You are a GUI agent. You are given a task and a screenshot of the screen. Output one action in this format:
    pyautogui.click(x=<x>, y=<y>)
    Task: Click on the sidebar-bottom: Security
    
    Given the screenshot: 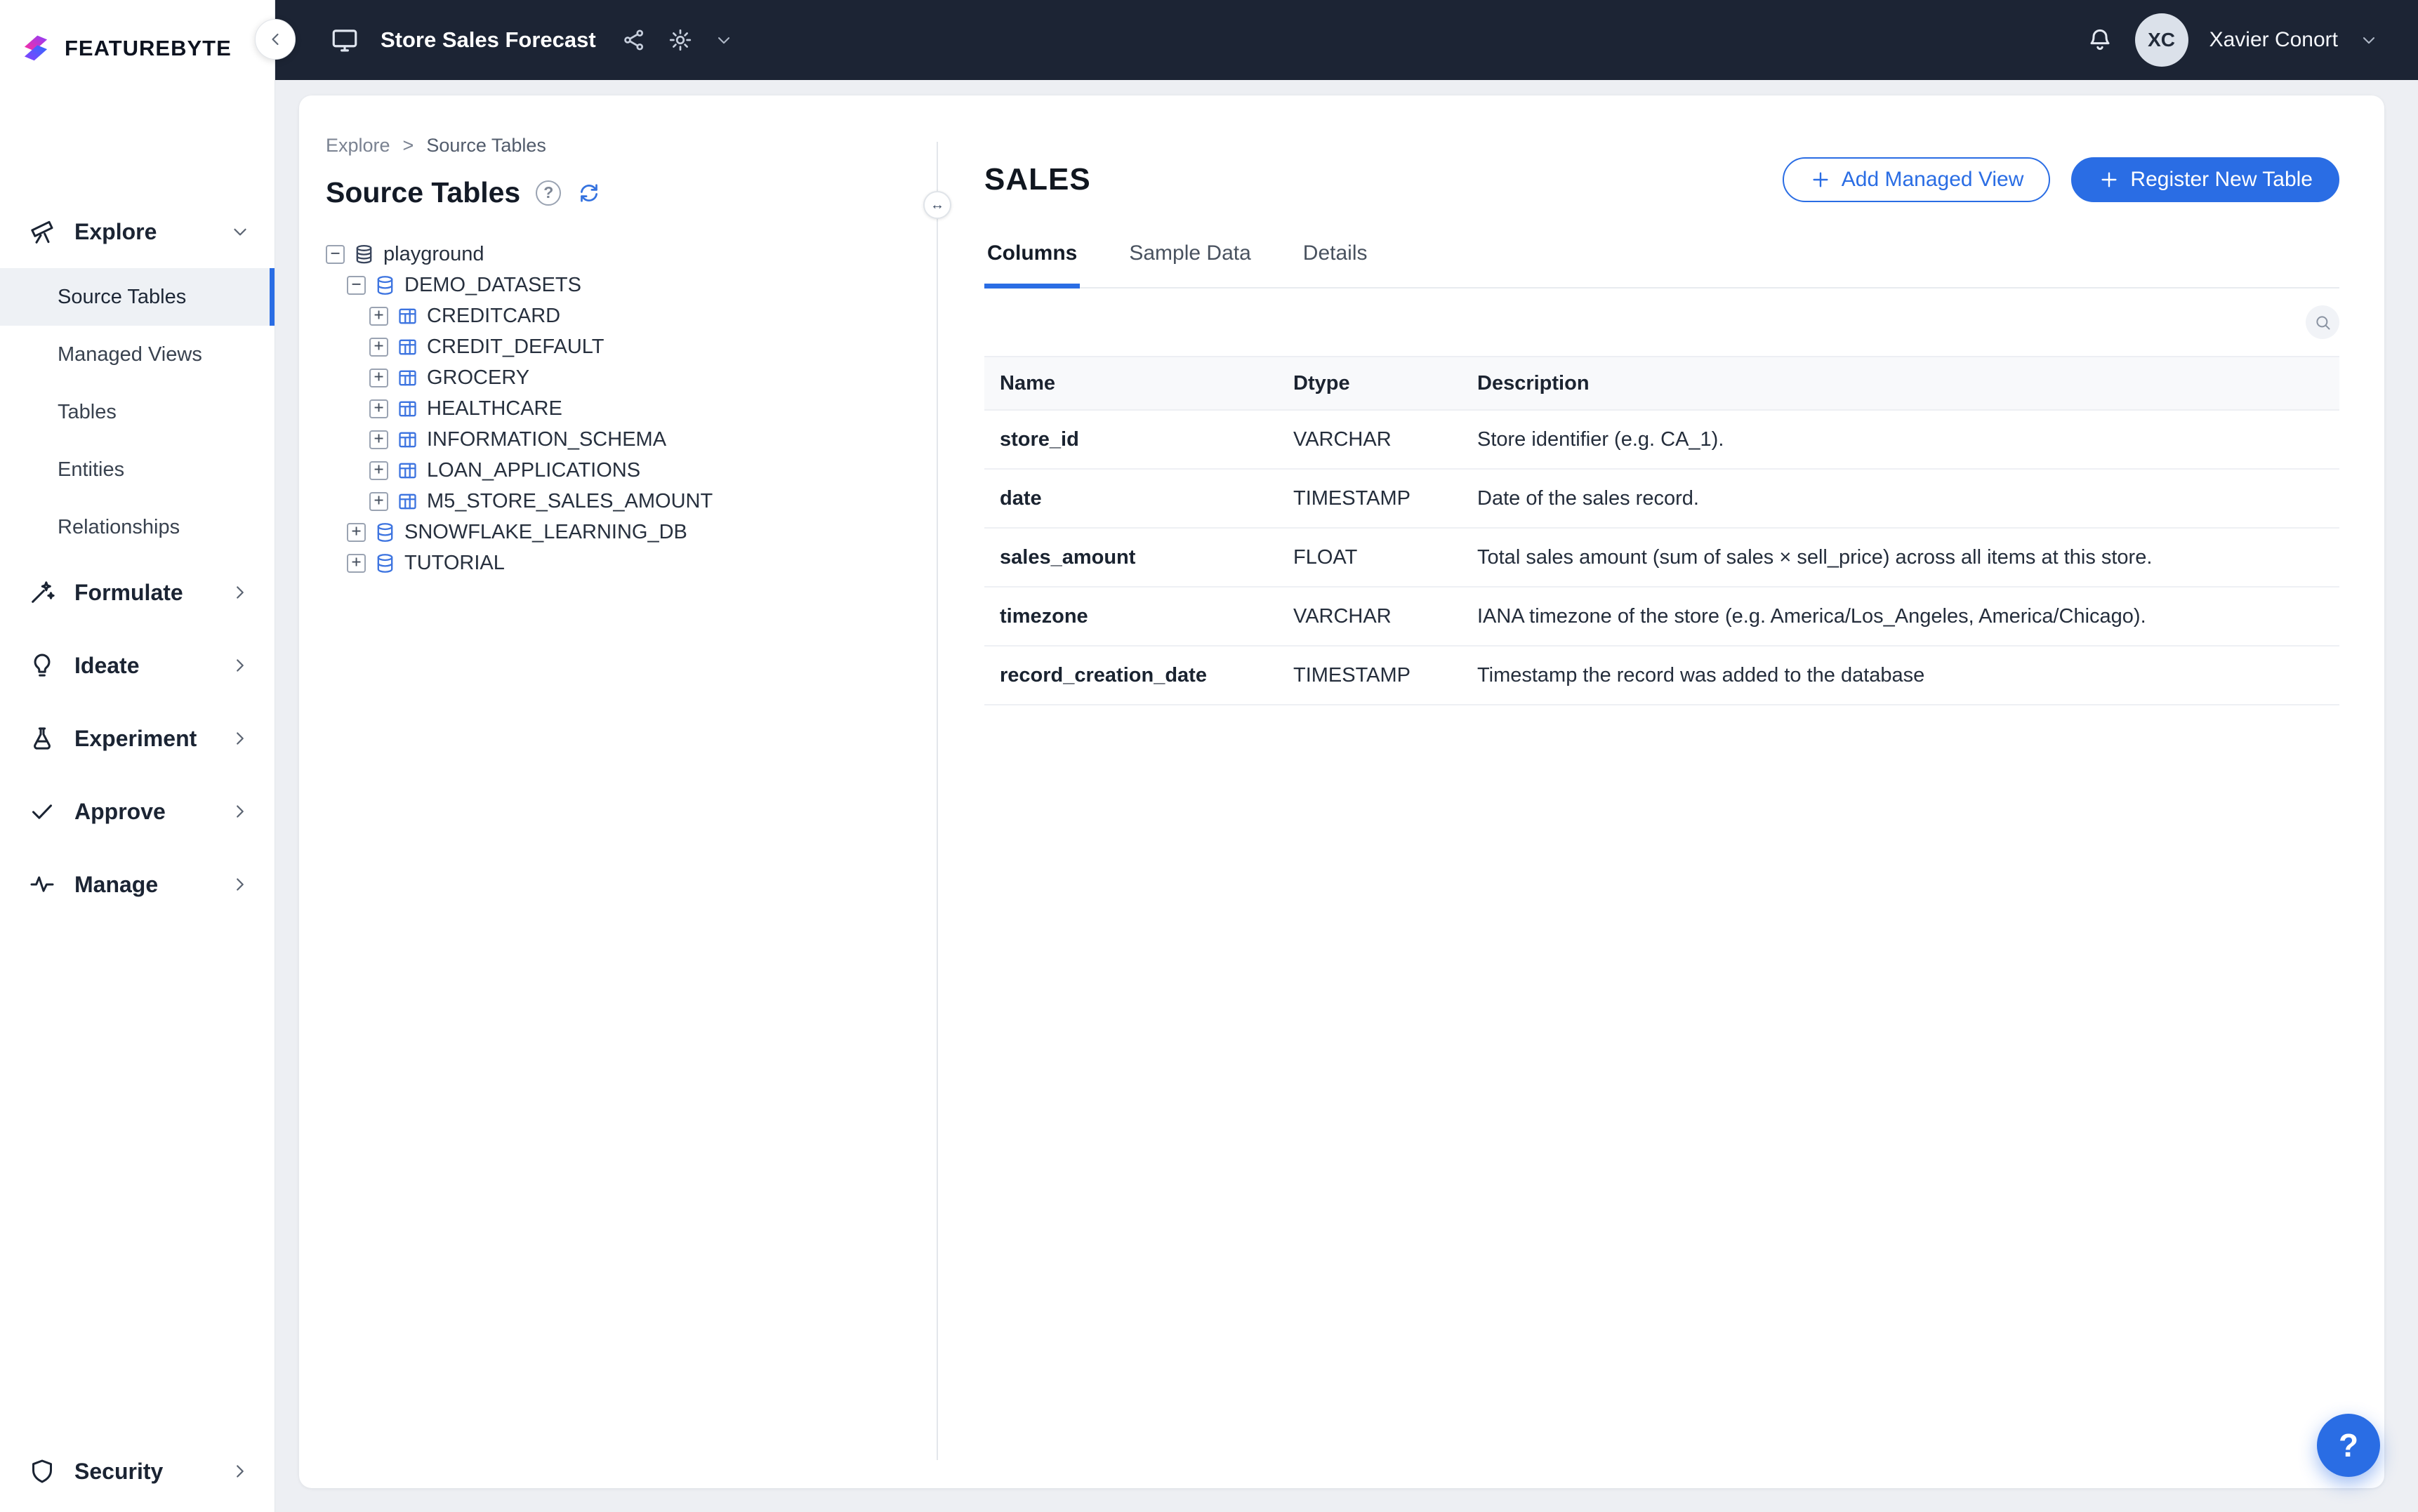 What is the action you would take?
    pyautogui.click(x=137, y=1473)
    